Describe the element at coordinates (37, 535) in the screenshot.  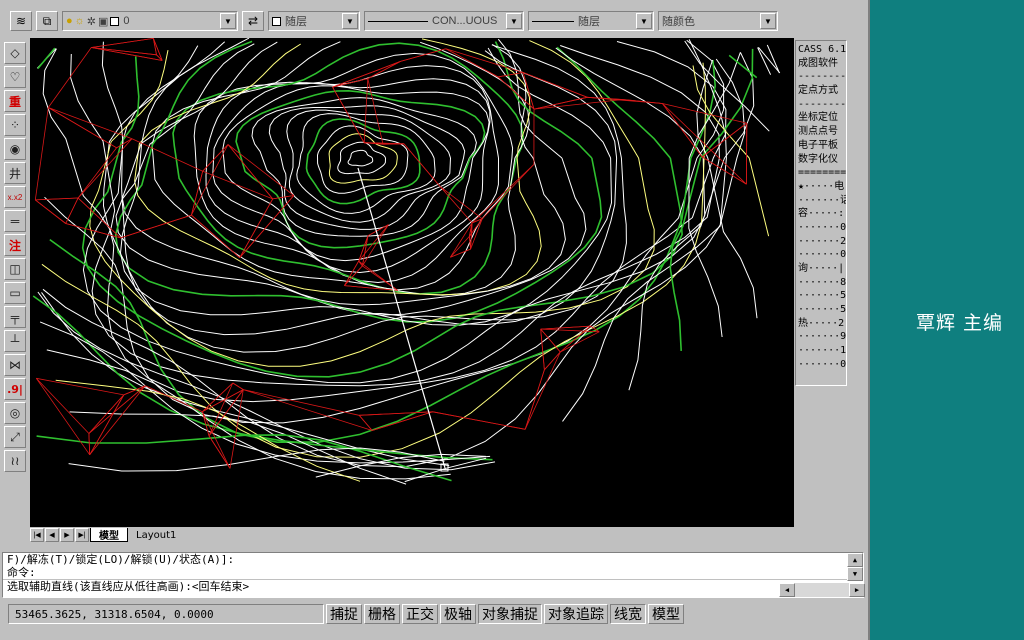
I see `first-tab-icon: |◀` at that location.